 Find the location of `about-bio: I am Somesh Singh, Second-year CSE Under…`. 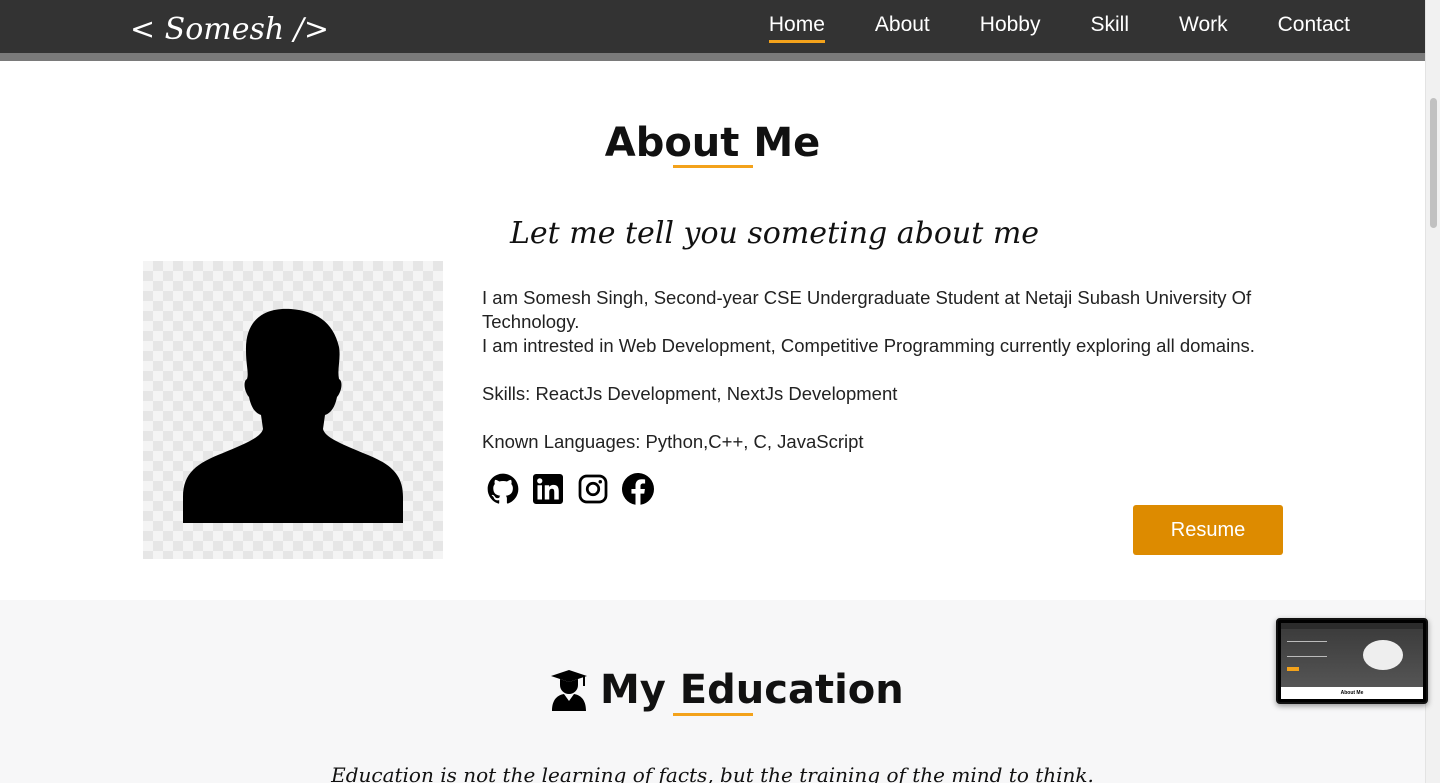

about-bio: I am Somesh Singh, Second-year CSE Under… is located at coordinates (877, 370).